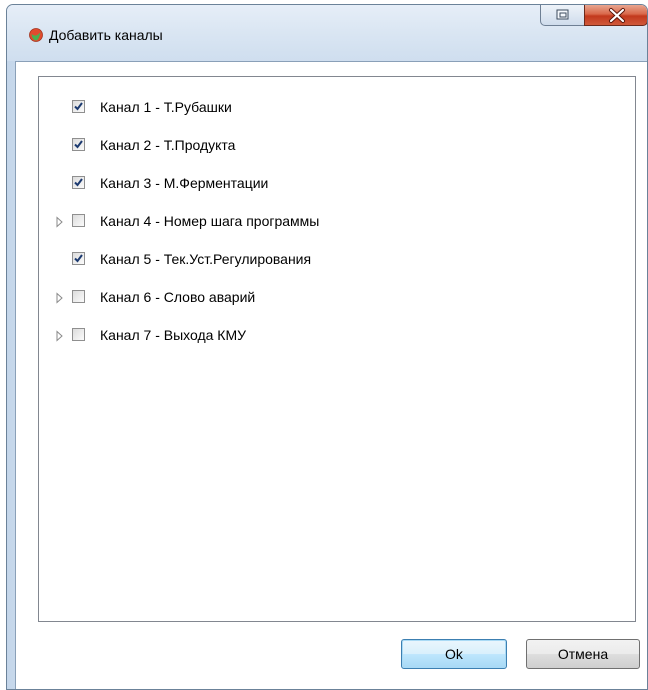 The width and height of the screenshot is (648, 690). Describe the element at coordinates (166, 107) in the screenshot. I see `tree-item-label: Канал 1 - Т.Рубашки` at that location.